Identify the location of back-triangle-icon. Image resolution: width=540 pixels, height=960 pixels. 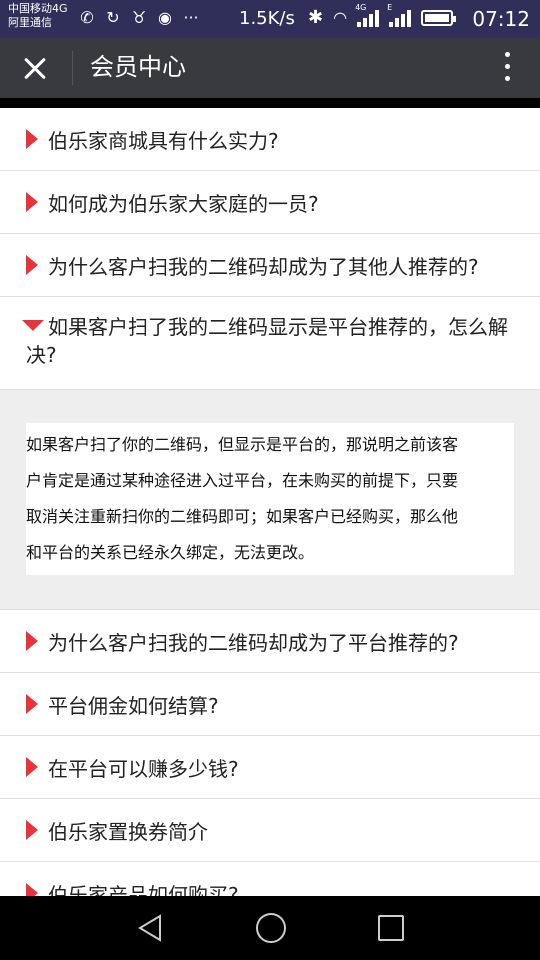
(151, 928).